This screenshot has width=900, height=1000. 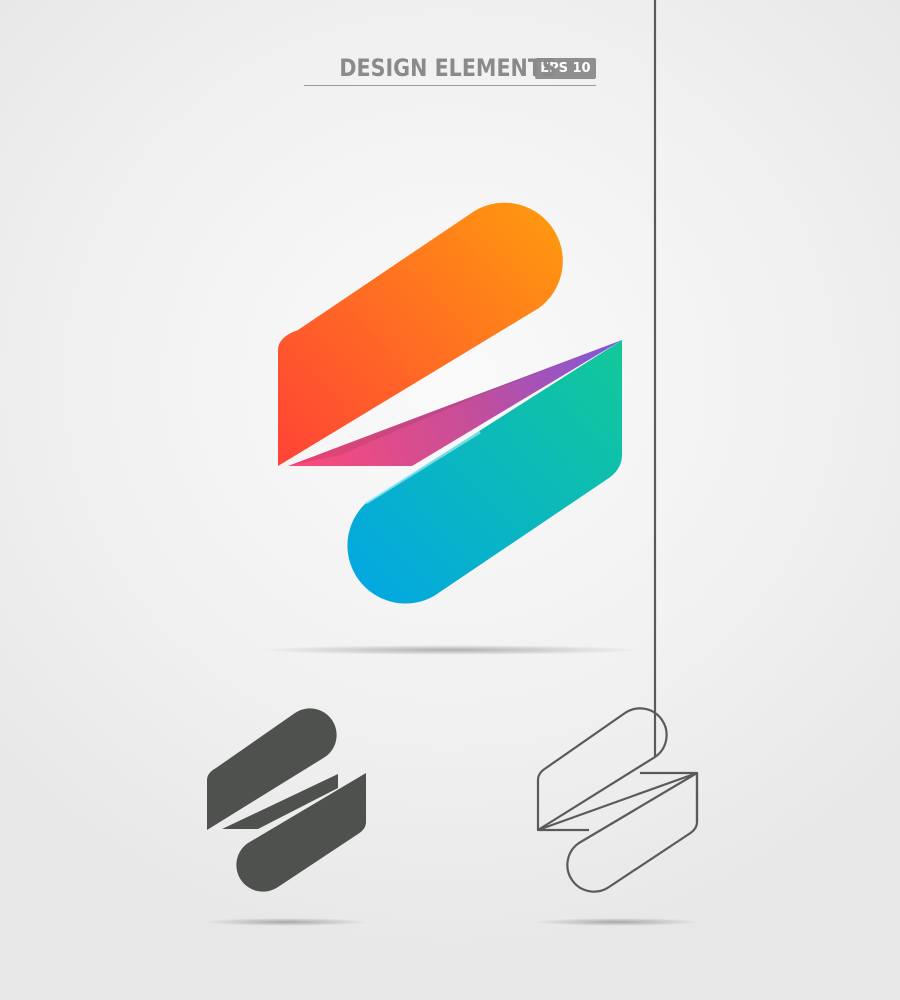 What do you see at coordinates (286, 800) in the screenshot?
I see `solid-logo-mark` at bounding box center [286, 800].